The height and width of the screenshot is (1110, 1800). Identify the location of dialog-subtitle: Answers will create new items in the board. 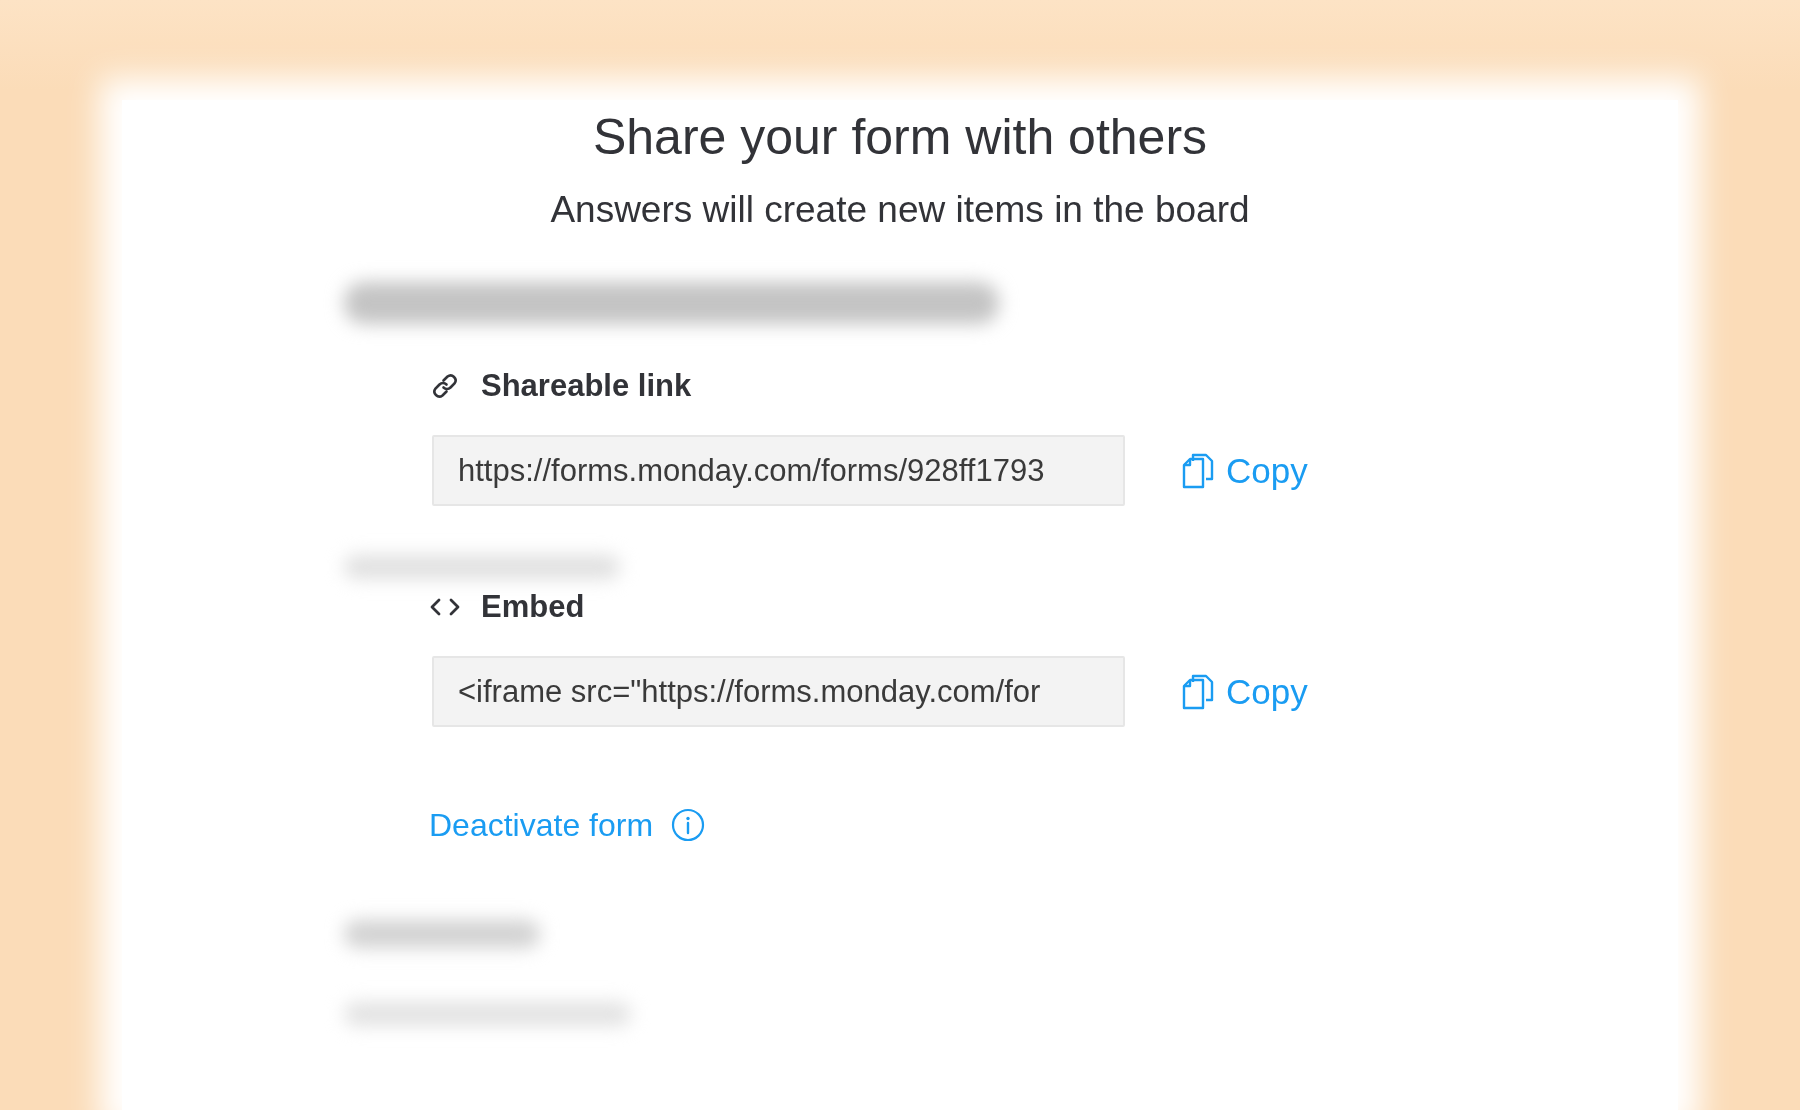
(900, 210).